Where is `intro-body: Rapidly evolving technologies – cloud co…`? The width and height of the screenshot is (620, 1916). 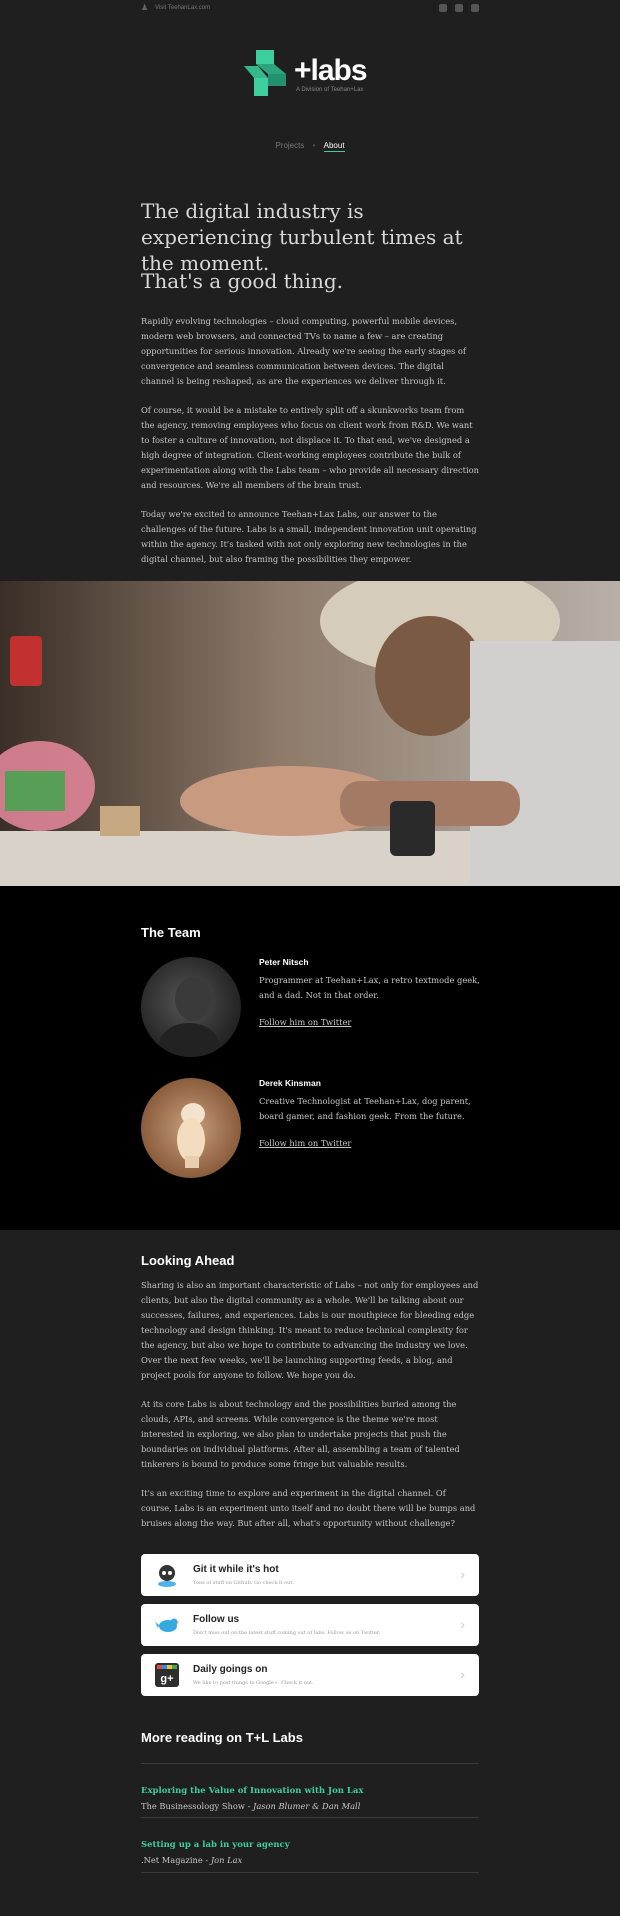
intro-body: Rapidly evolving technologies – cloud co… is located at coordinates (310, 440).